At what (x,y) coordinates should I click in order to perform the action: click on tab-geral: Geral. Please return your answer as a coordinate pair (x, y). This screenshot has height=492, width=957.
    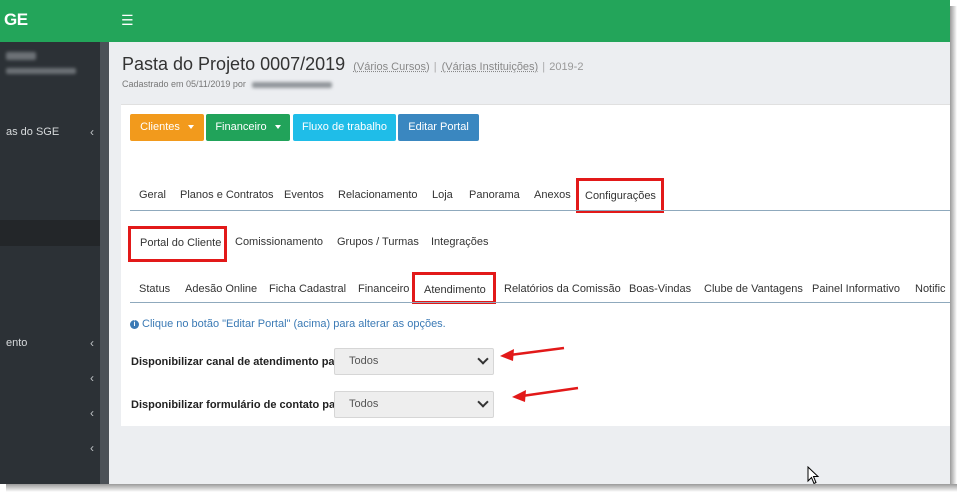
    Looking at the image, I should click on (152, 195).